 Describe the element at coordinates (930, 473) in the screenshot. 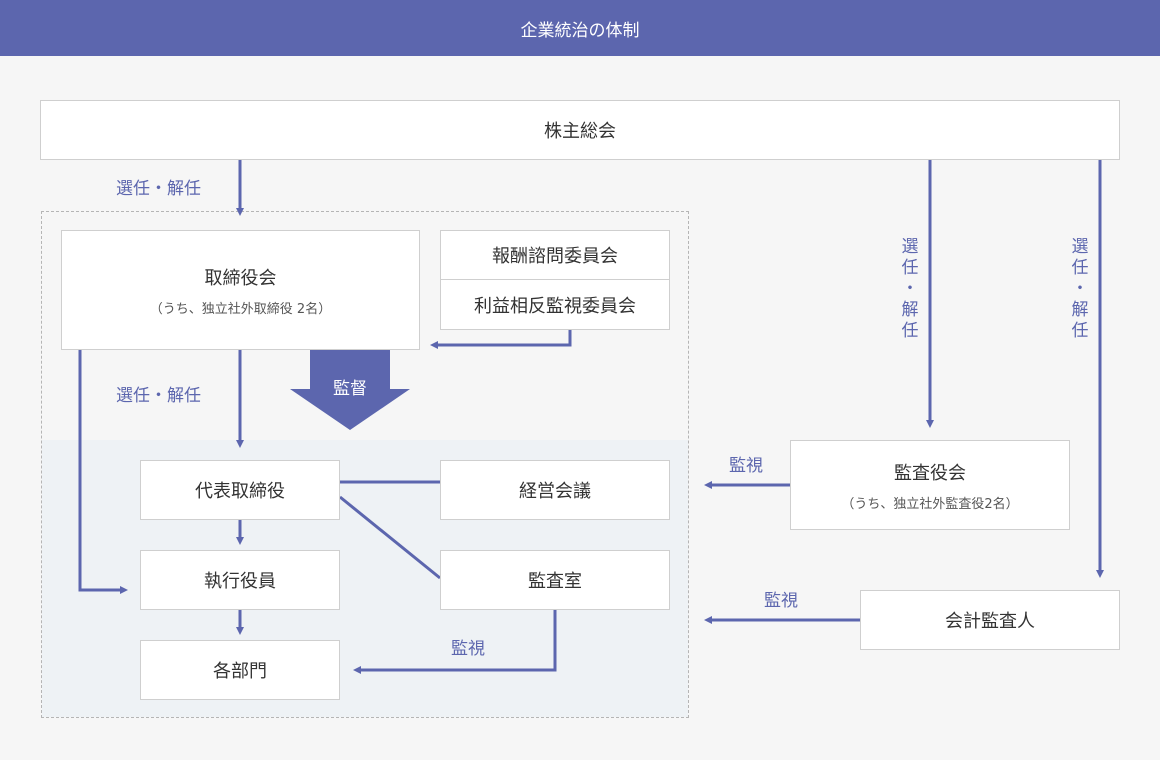

I see `audit-board-label: 監査役会` at that location.